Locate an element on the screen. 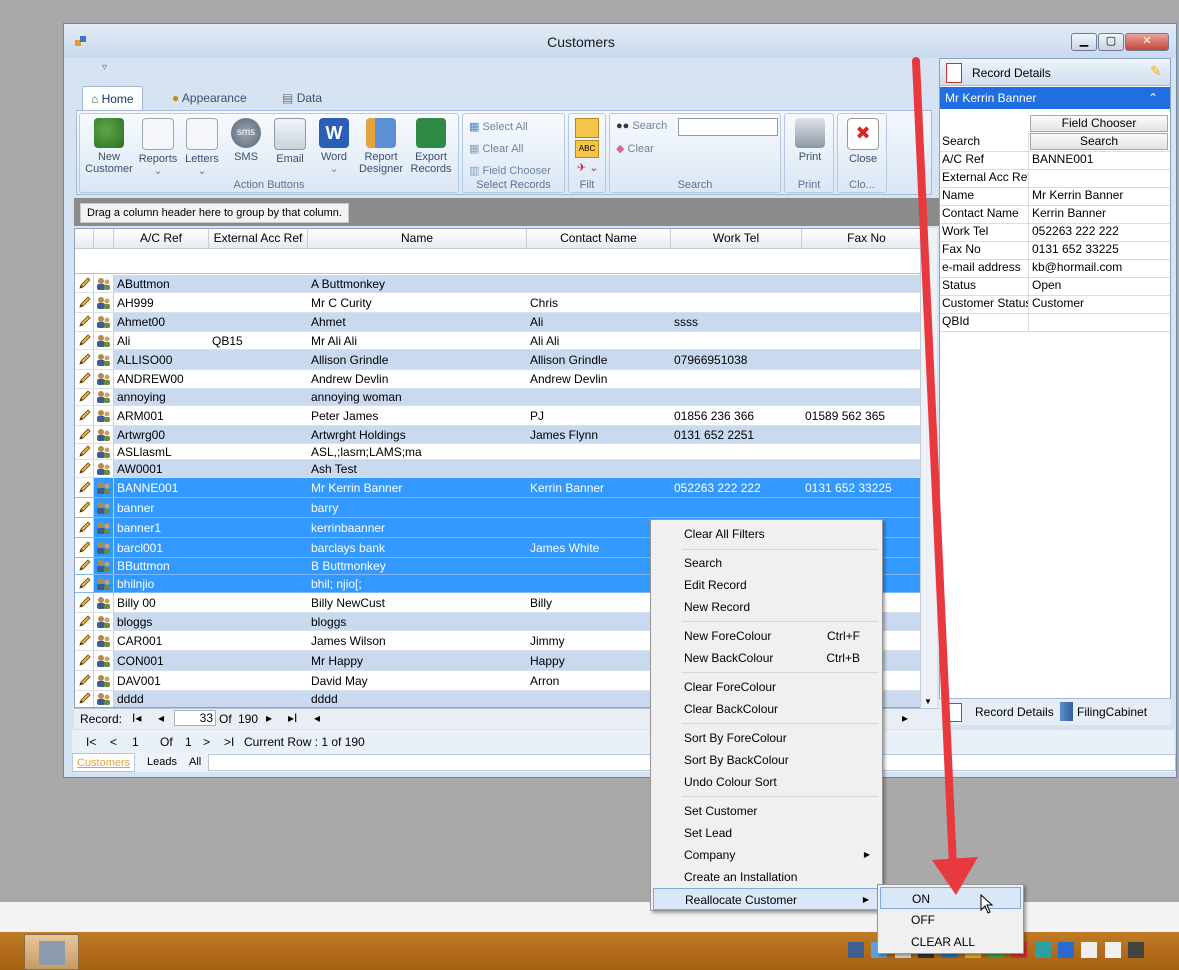  table-row: Ali QB15 Mr Ali Ali Ali Ali is located at coordinates (503, 341).